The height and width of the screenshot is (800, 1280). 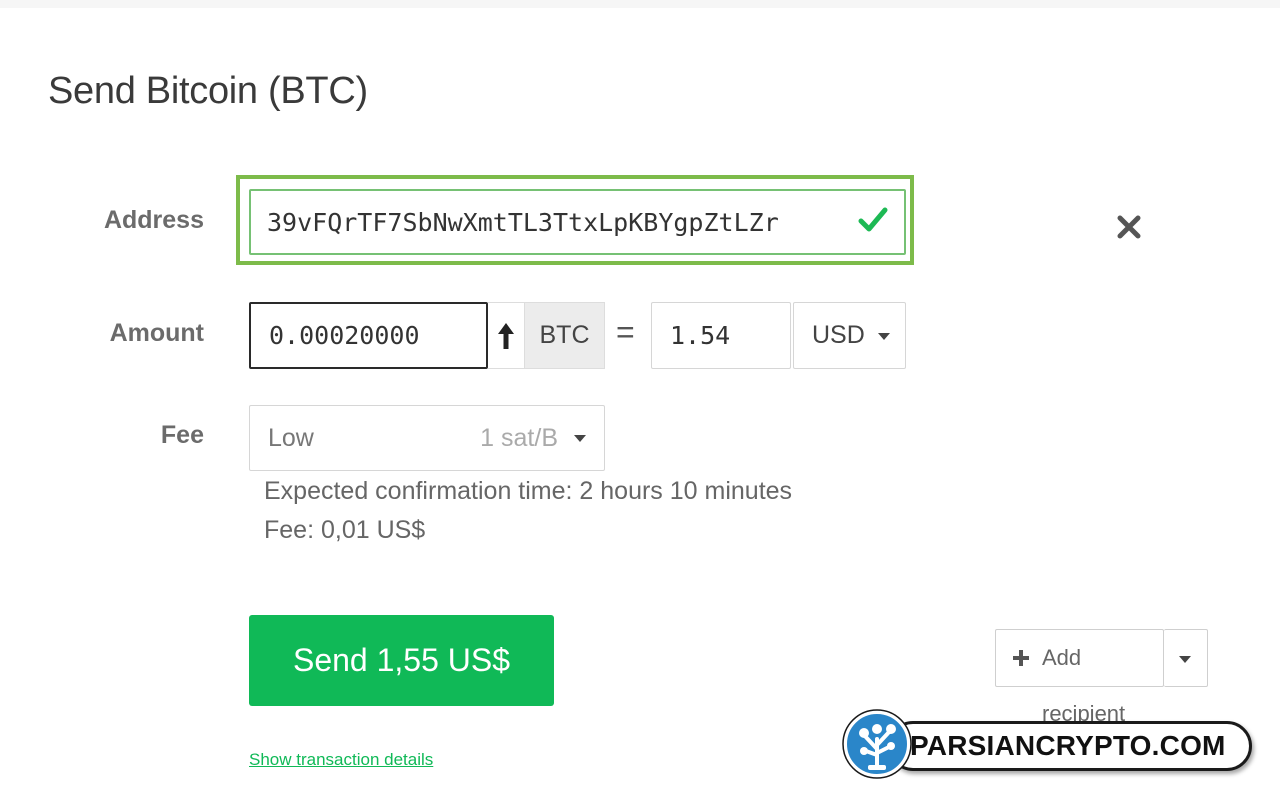 I want to click on arrow-up-icon, so click(x=506, y=336).